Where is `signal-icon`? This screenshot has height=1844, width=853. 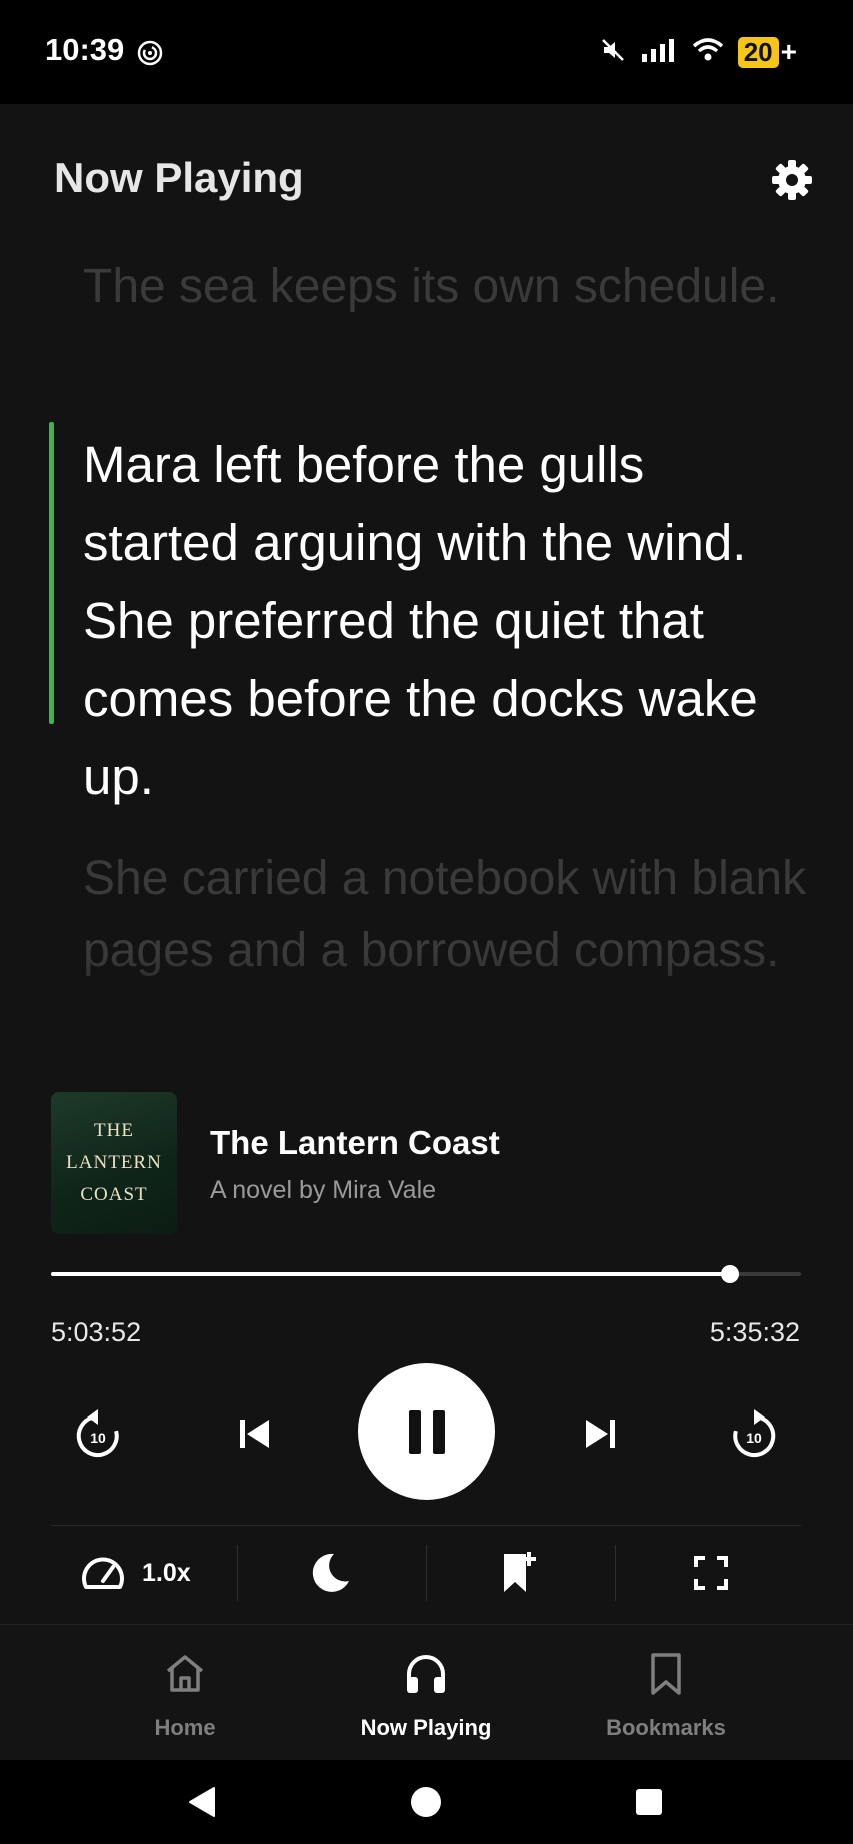
signal-icon is located at coordinates (659, 52).